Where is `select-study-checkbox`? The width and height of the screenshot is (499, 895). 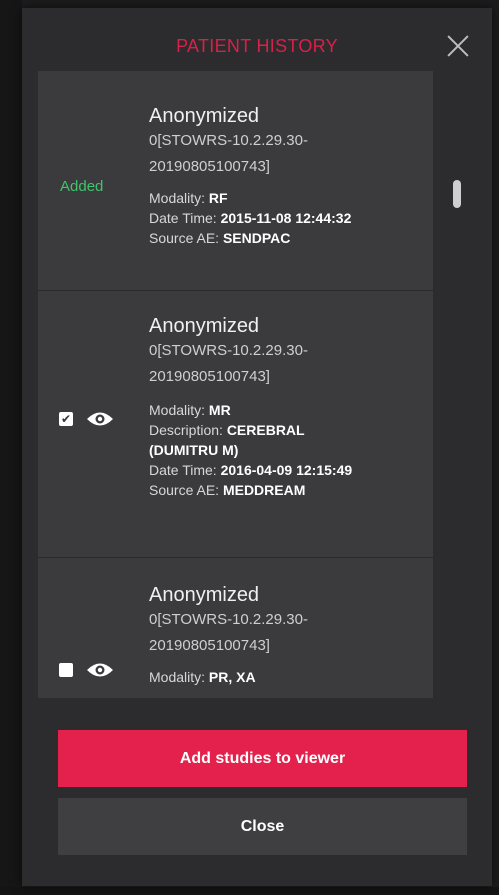
select-study-checkbox is located at coordinates (66, 670).